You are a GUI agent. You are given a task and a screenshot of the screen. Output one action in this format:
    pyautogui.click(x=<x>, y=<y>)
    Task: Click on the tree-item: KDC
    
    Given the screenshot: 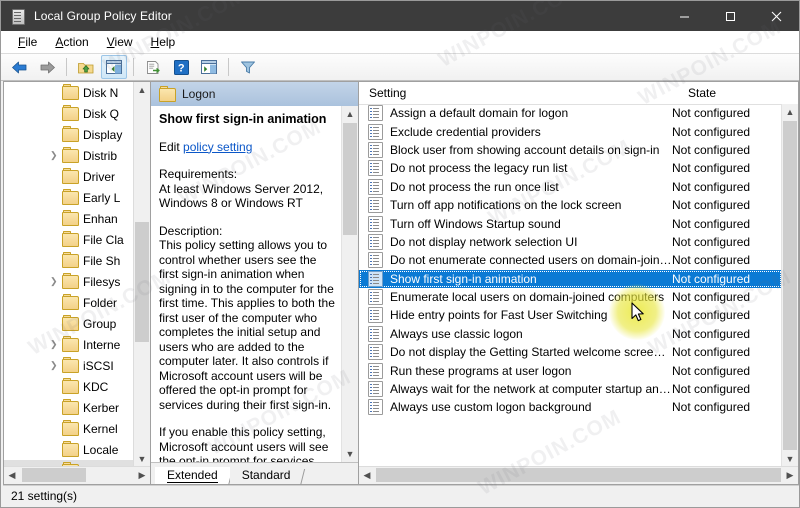 What is the action you would take?
    pyautogui.click(x=69, y=386)
    